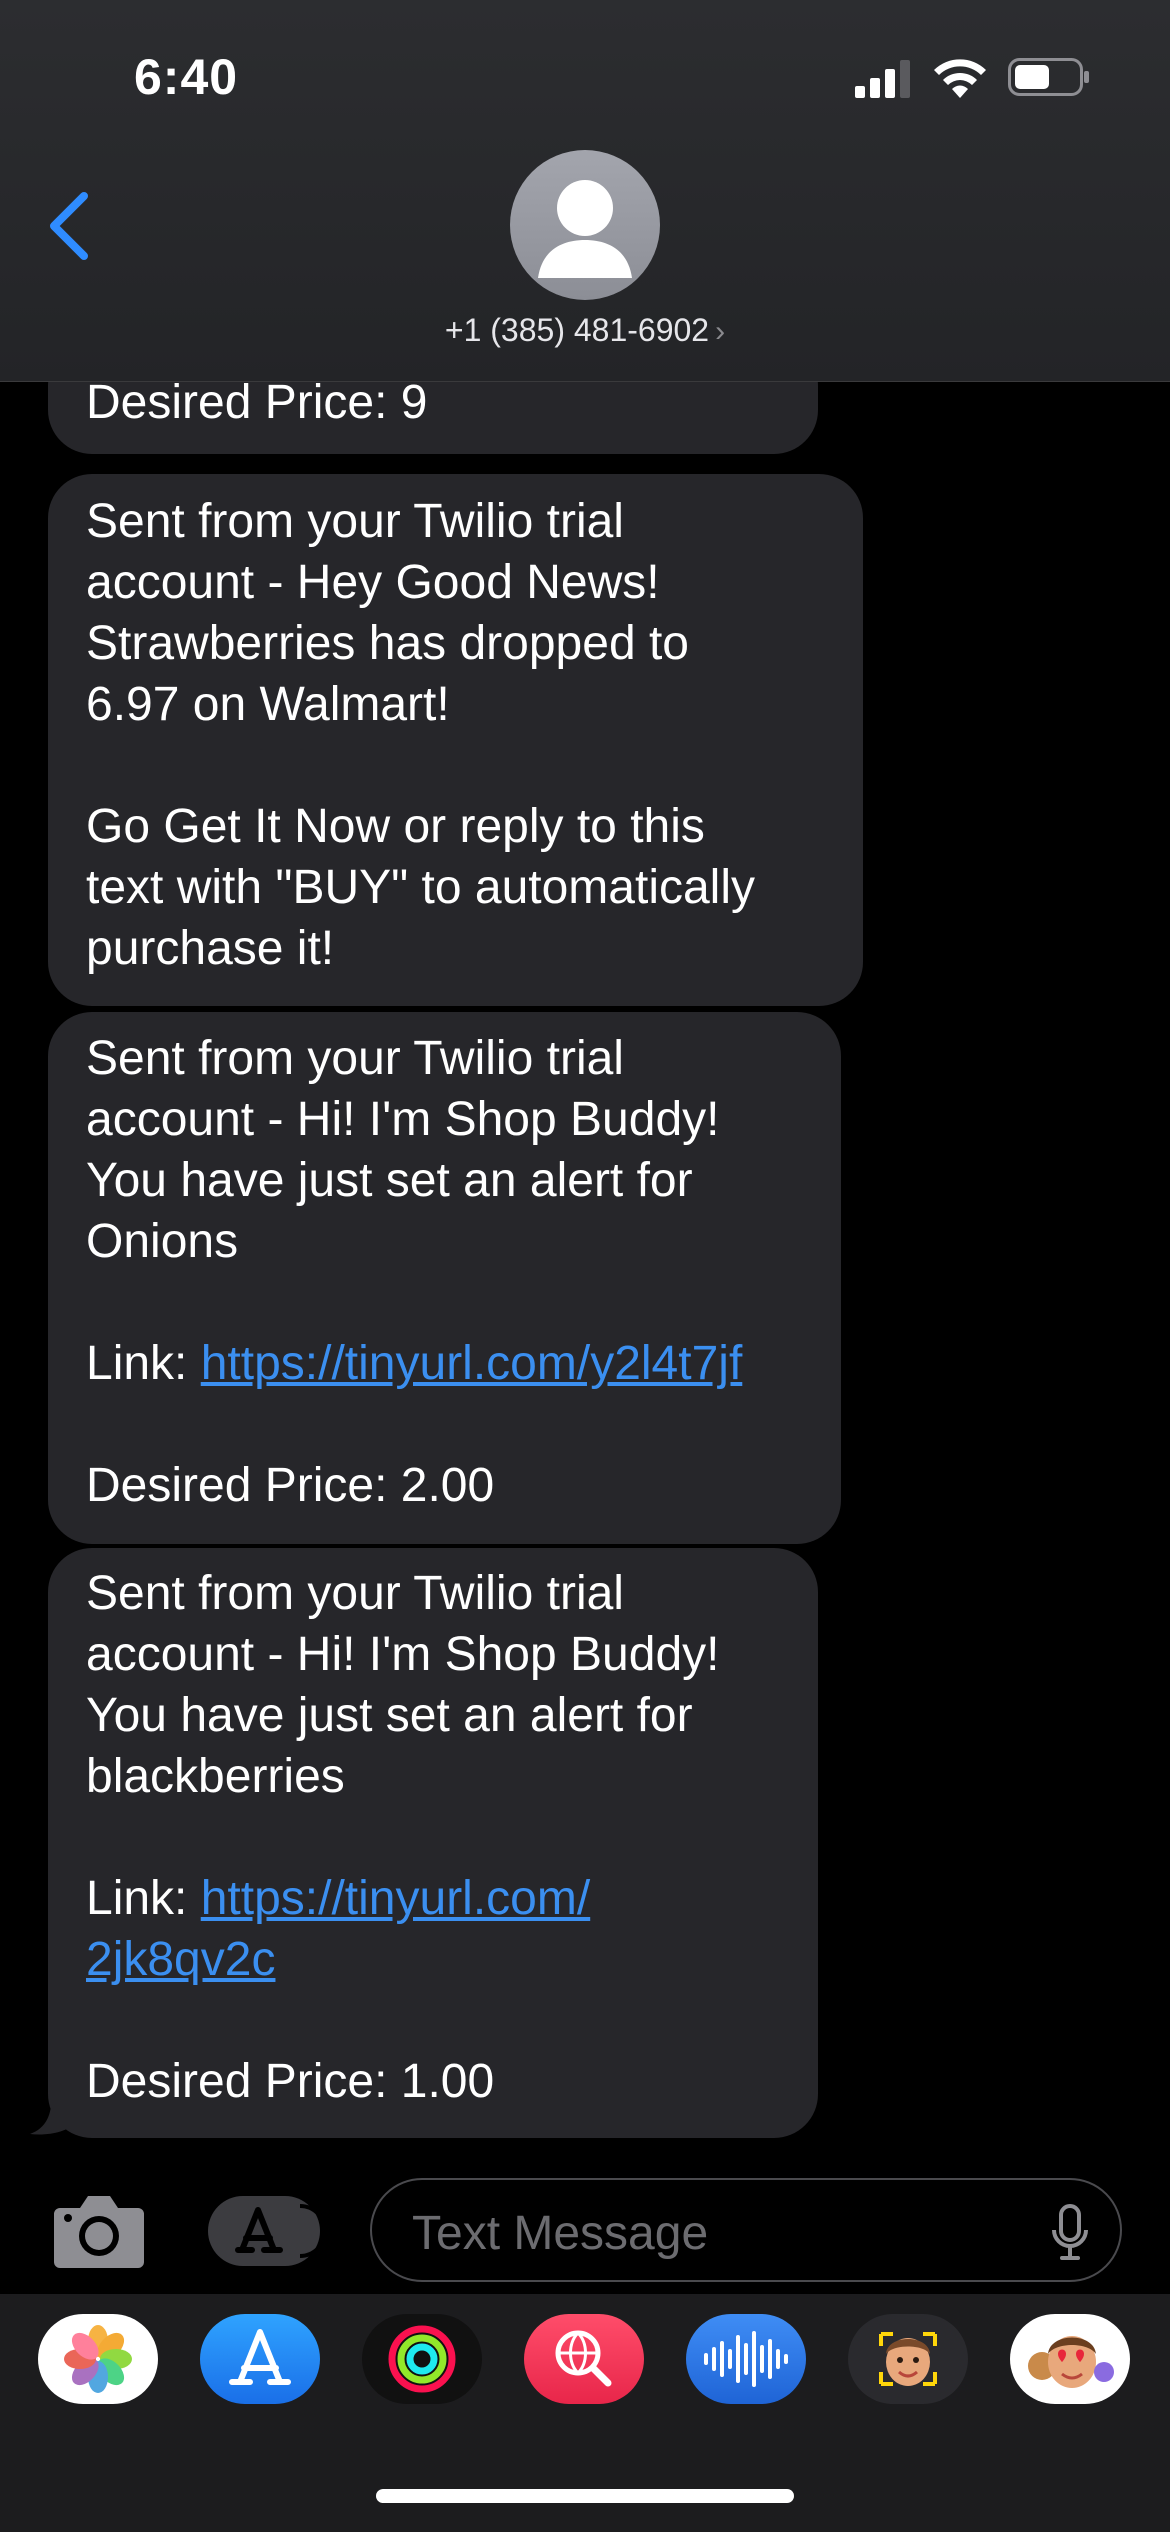 The image size is (1170, 2532). I want to click on tinyurl-link: https://tinyurl.com/y2l4t7jf, so click(472, 1363).